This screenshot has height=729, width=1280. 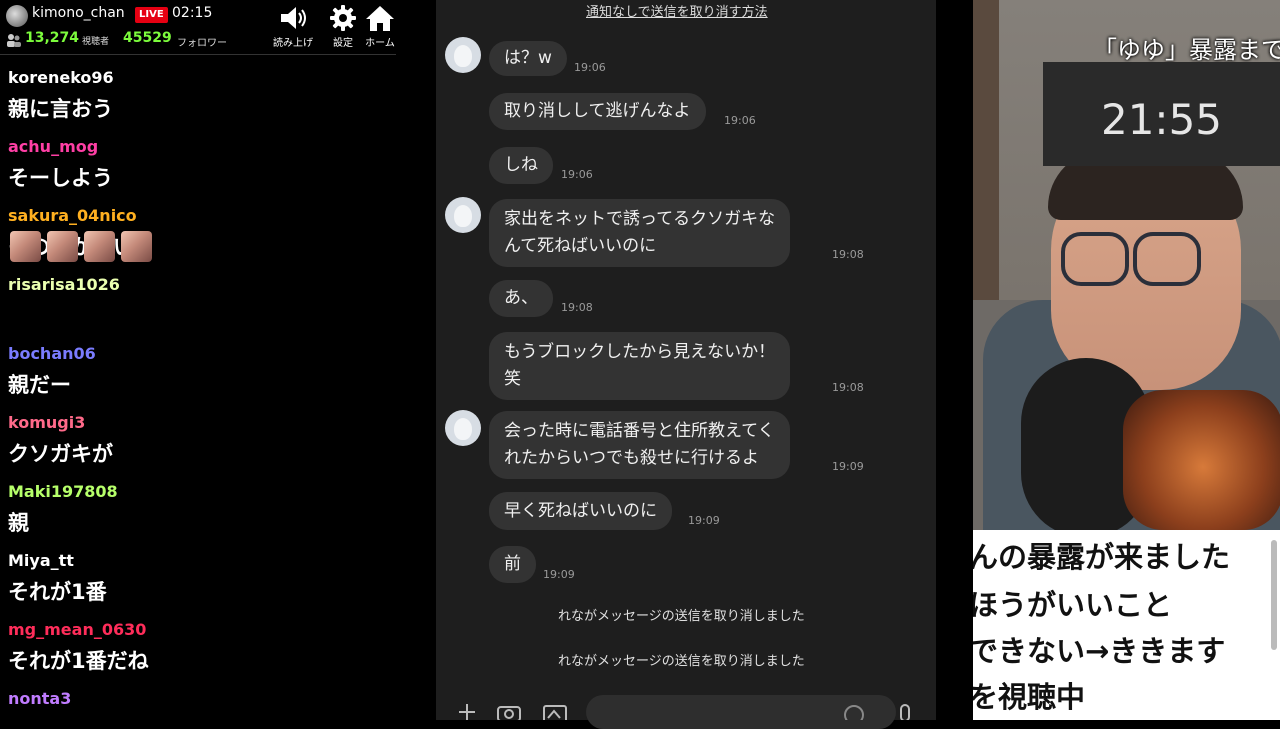 What do you see at coordinates (198, 704) in the screenshot?
I see `comment-item: nonta3` at bounding box center [198, 704].